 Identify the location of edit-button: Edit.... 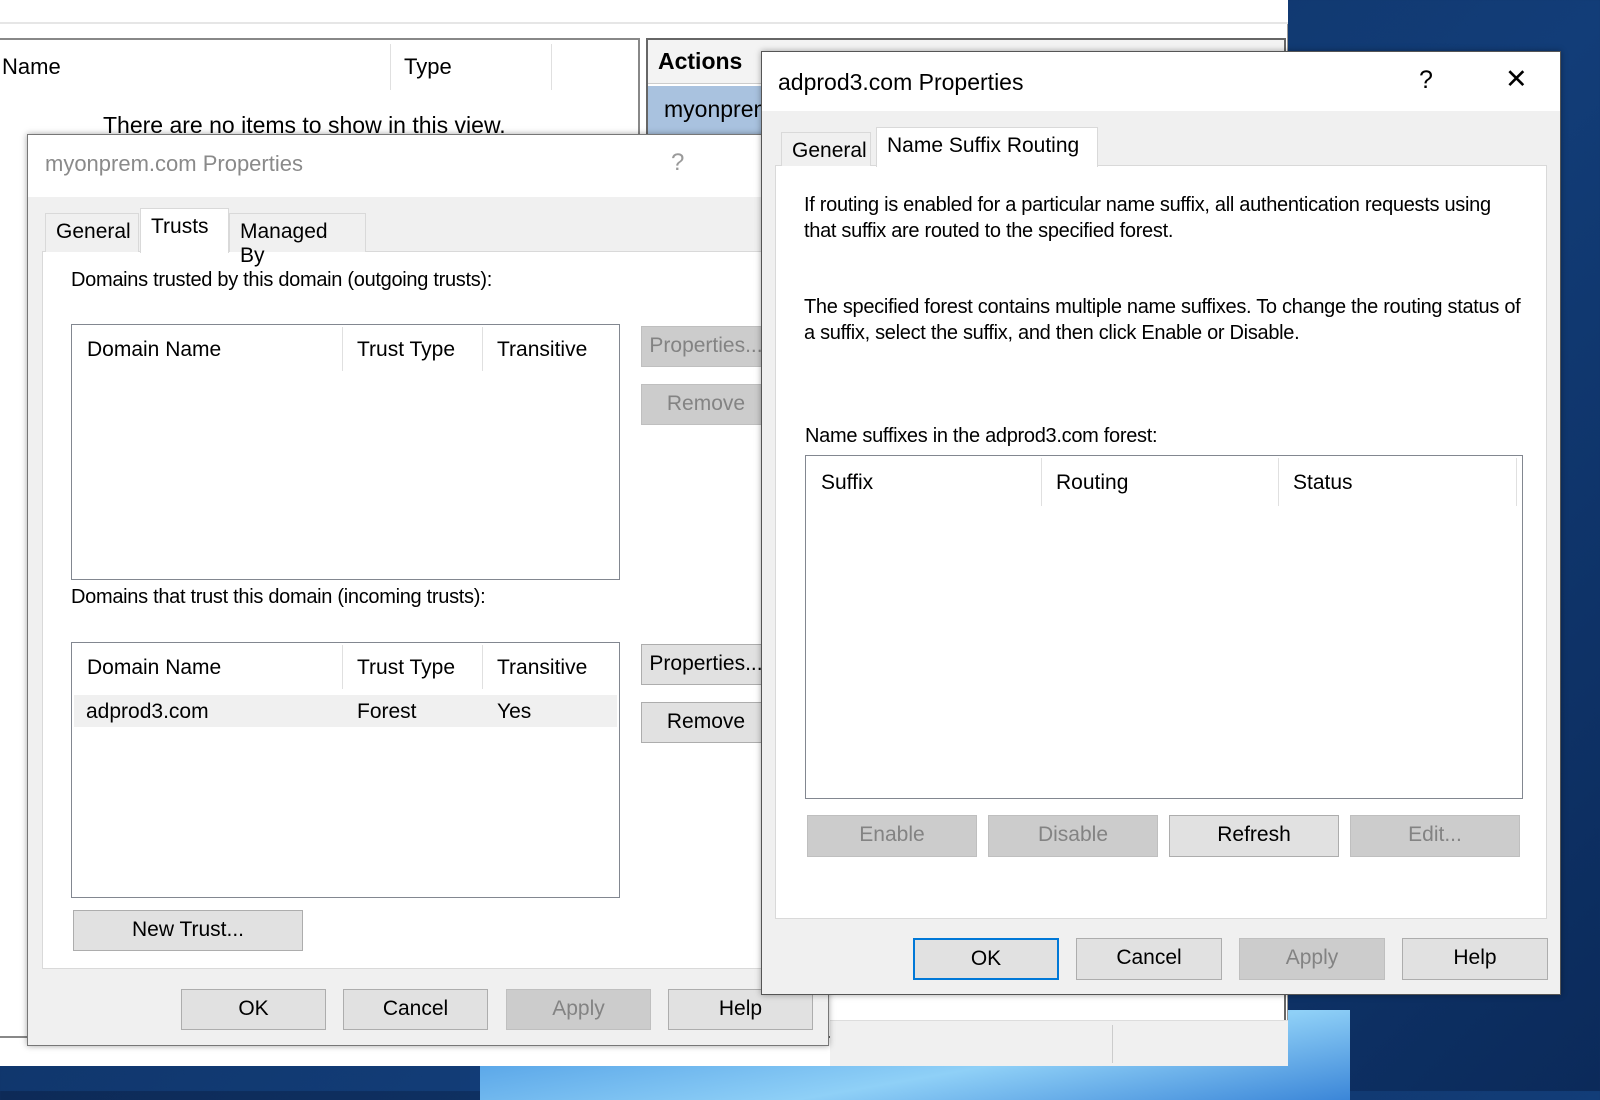
(1435, 836).